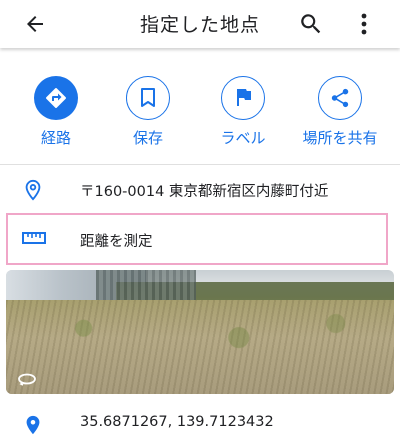  Describe the element at coordinates (33, 425) in the screenshot. I see `location-pin-filled-icon` at that location.